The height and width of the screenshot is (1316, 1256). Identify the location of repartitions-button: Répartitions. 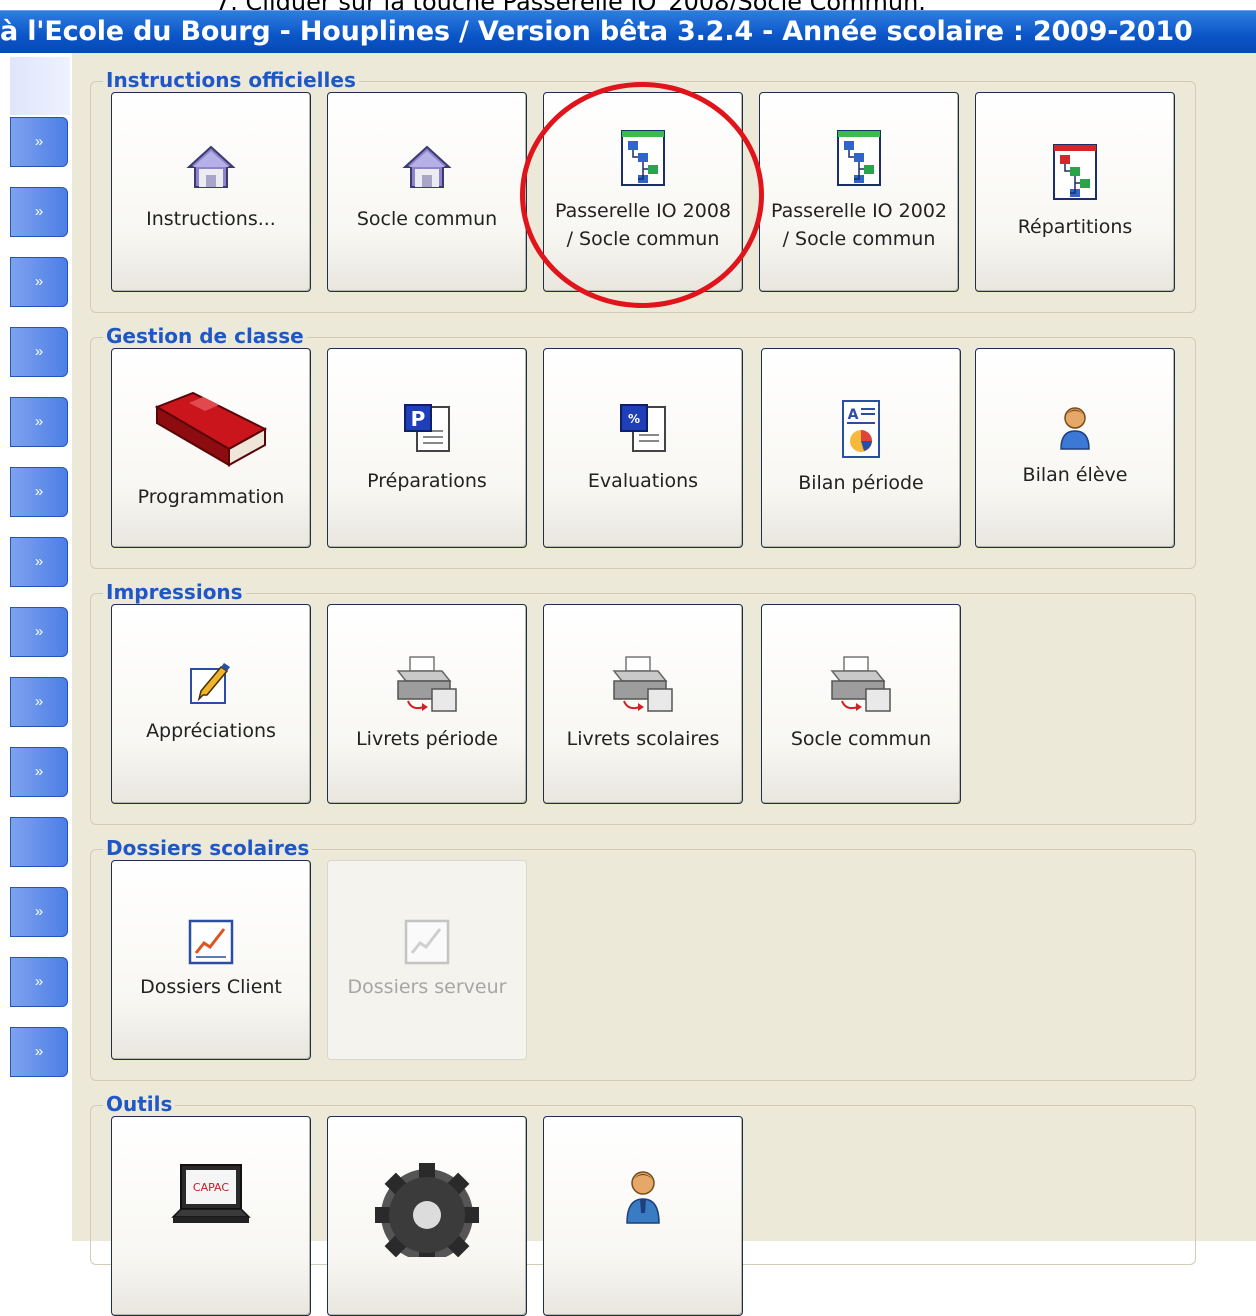
(1075, 192).